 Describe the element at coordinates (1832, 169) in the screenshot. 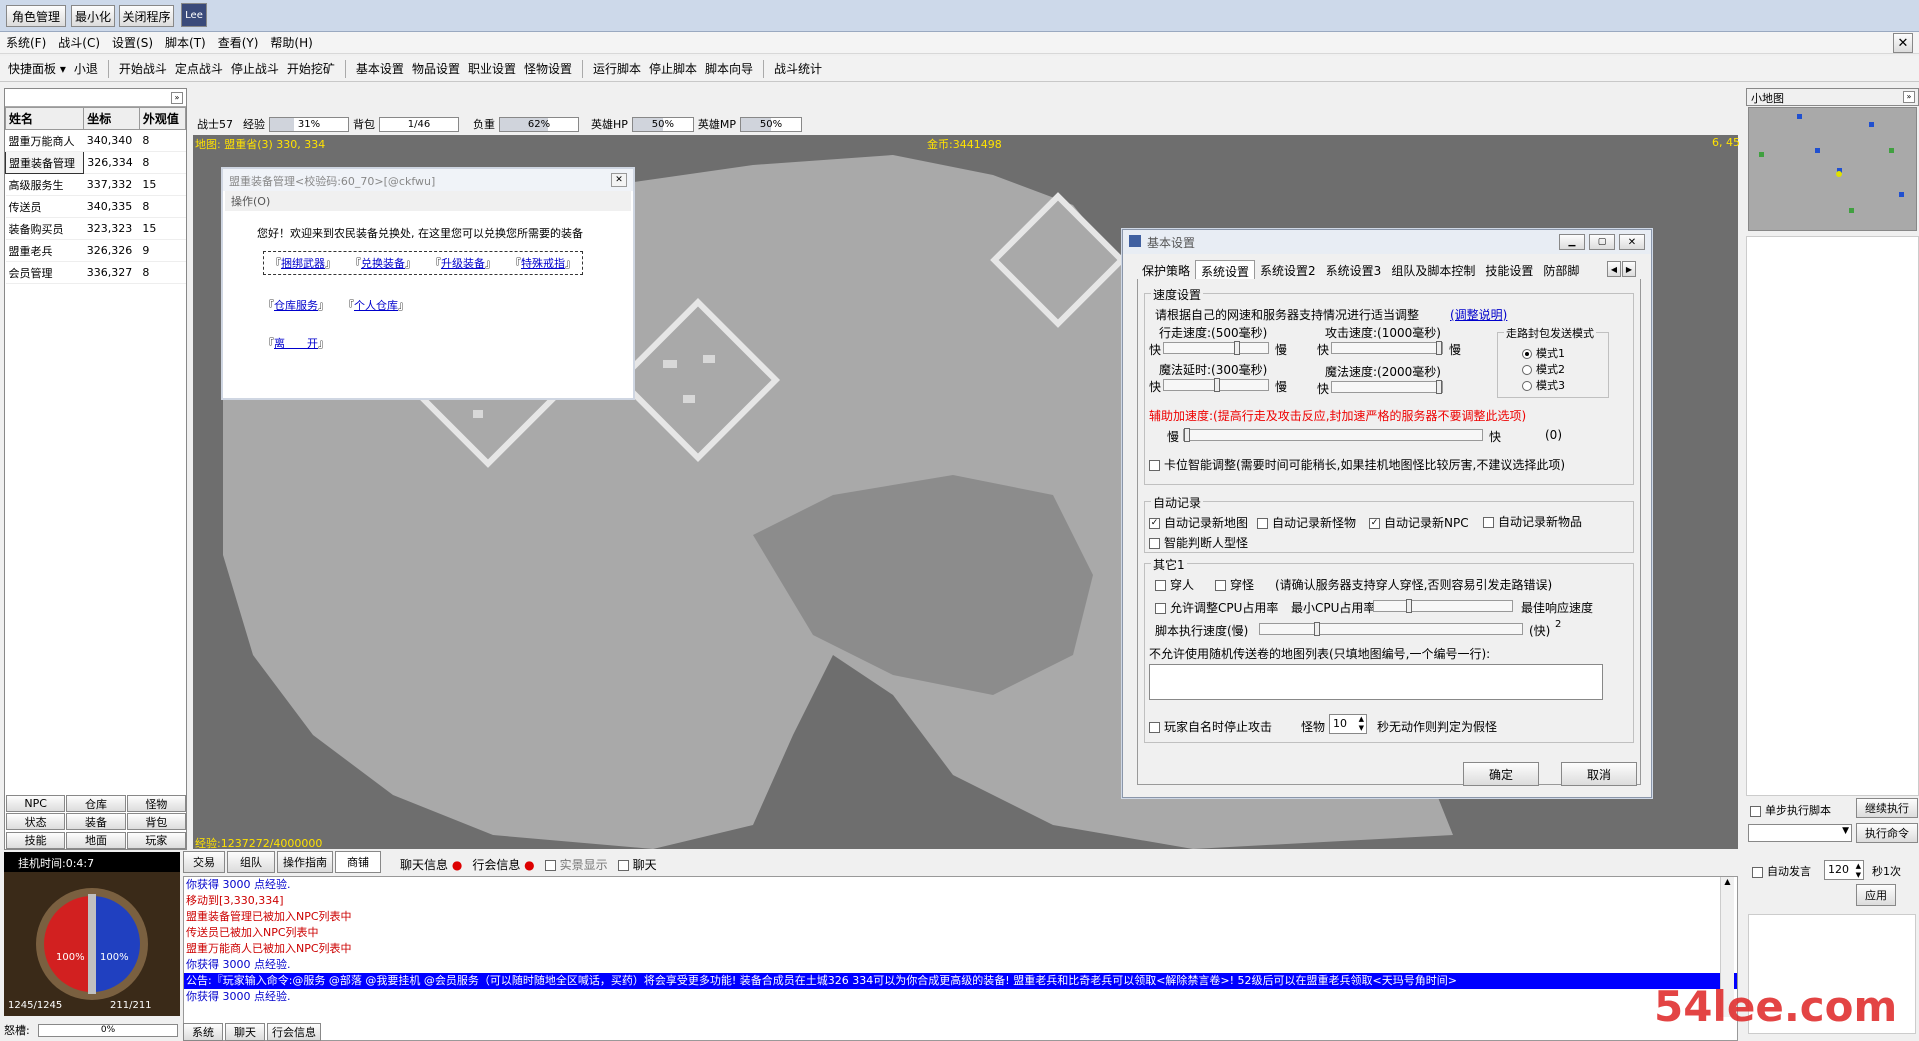

I see `minimap` at that location.